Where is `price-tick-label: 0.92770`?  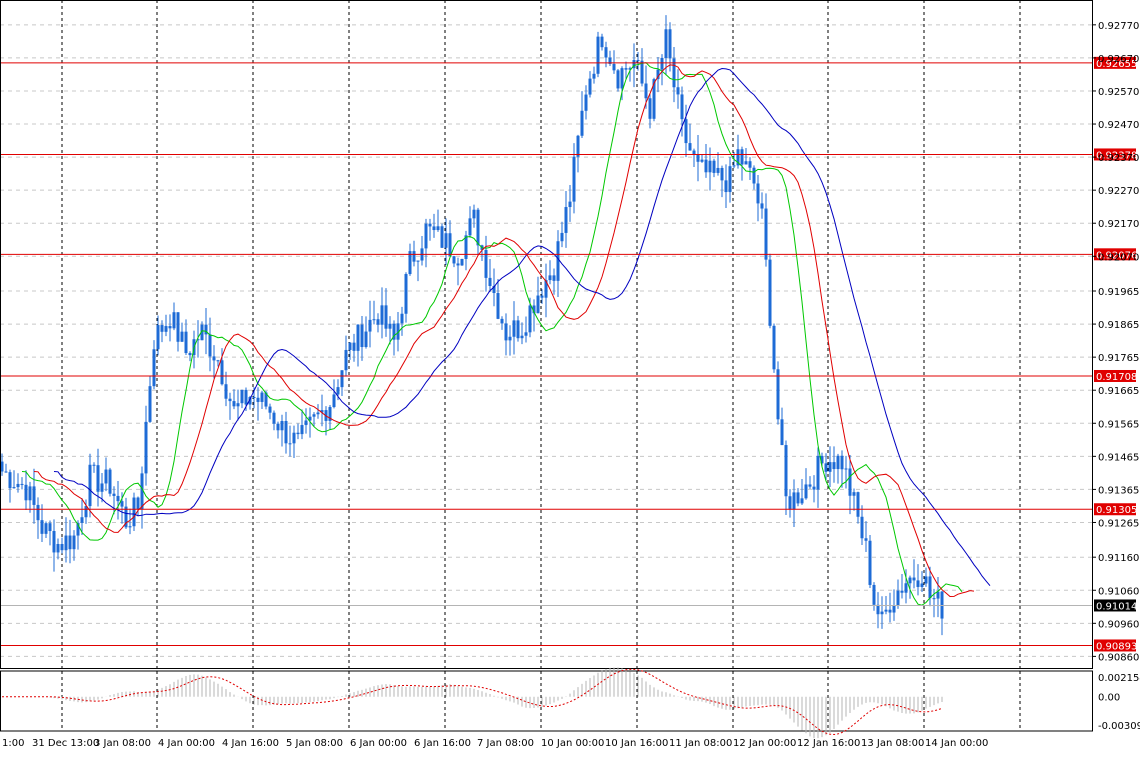
price-tick-label: 0.92770 is located at coordinates (1118, 26).